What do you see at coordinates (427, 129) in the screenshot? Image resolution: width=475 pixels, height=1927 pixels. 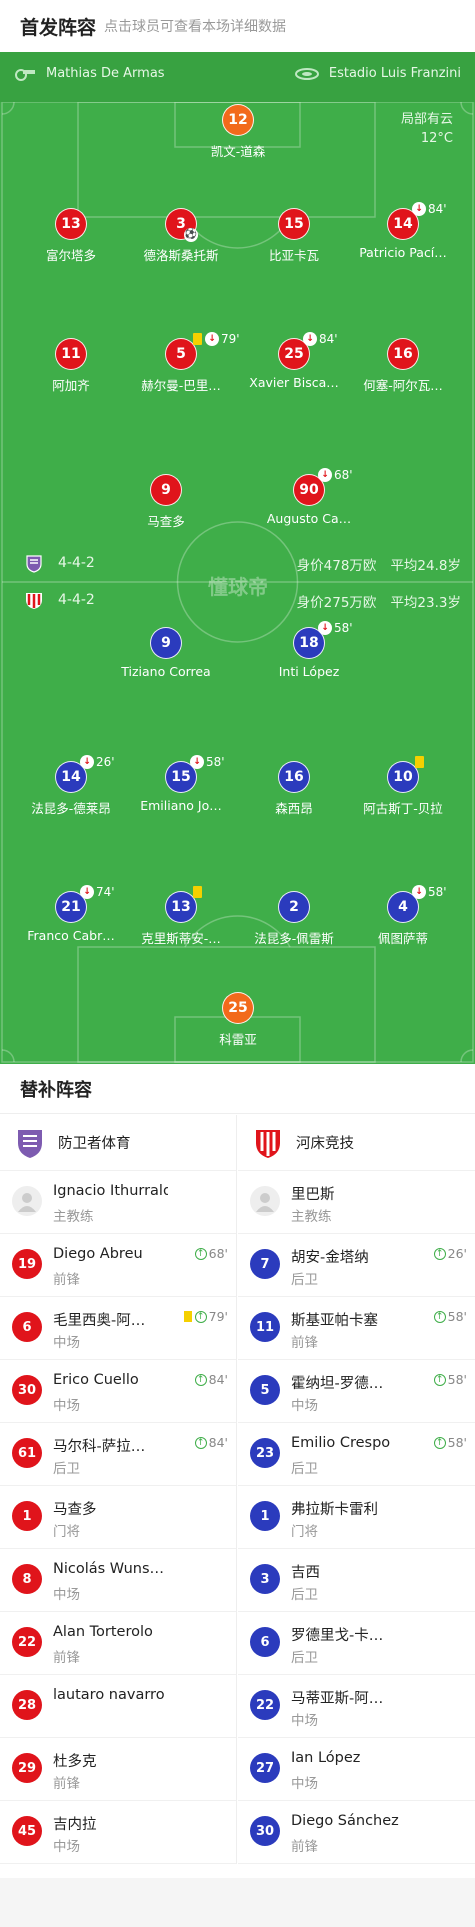 I see `weather: 局部有云 12°C` at bounding box center [427, 129].